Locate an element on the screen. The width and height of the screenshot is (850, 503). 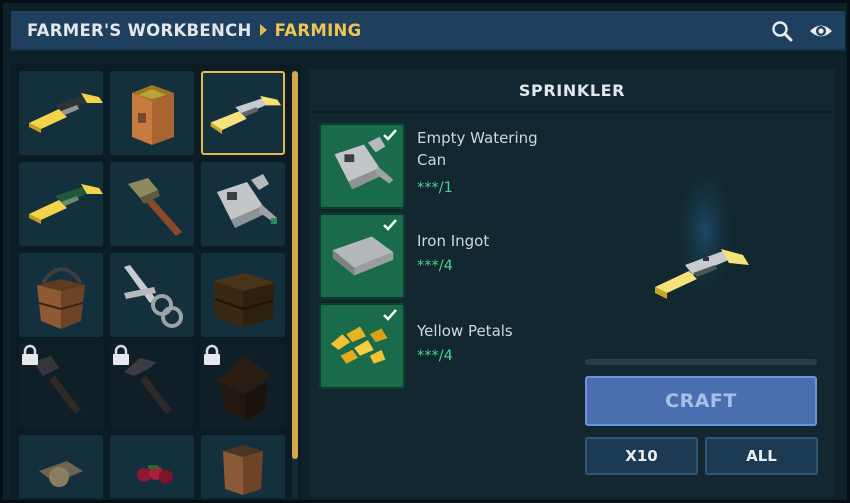
recipe-slot-crate is located at coordinates (243, 295).